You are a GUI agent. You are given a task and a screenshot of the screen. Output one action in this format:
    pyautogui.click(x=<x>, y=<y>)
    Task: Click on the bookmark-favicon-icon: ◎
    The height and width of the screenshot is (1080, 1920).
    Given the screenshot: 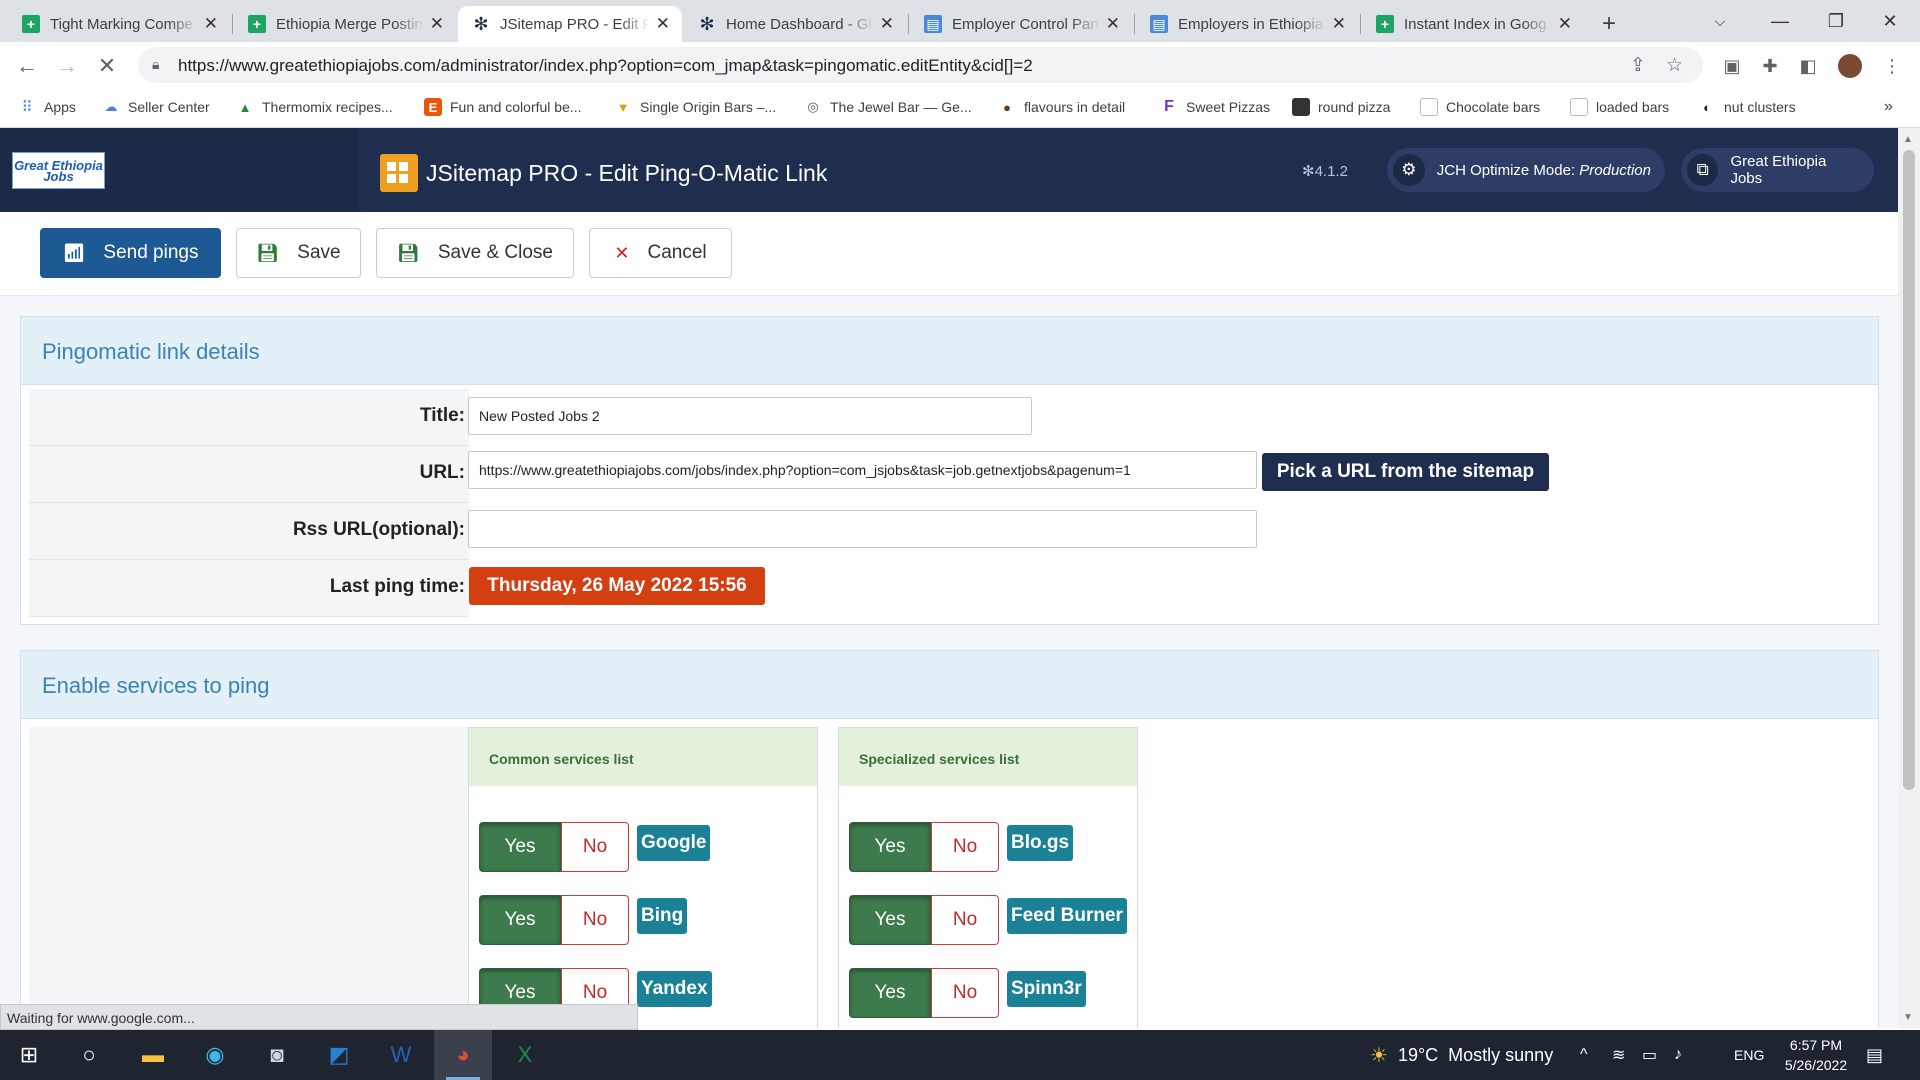 What is the action you would take?
    pyautogui.click(x=813, y=106)
    